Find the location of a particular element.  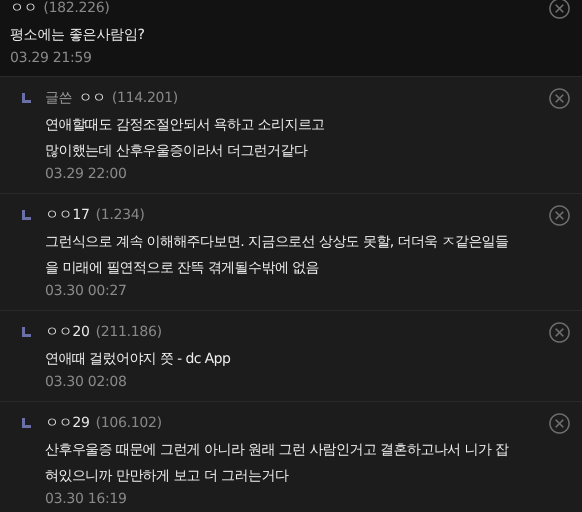

user-ip: (106.102) is located at coordinates (129, 423).